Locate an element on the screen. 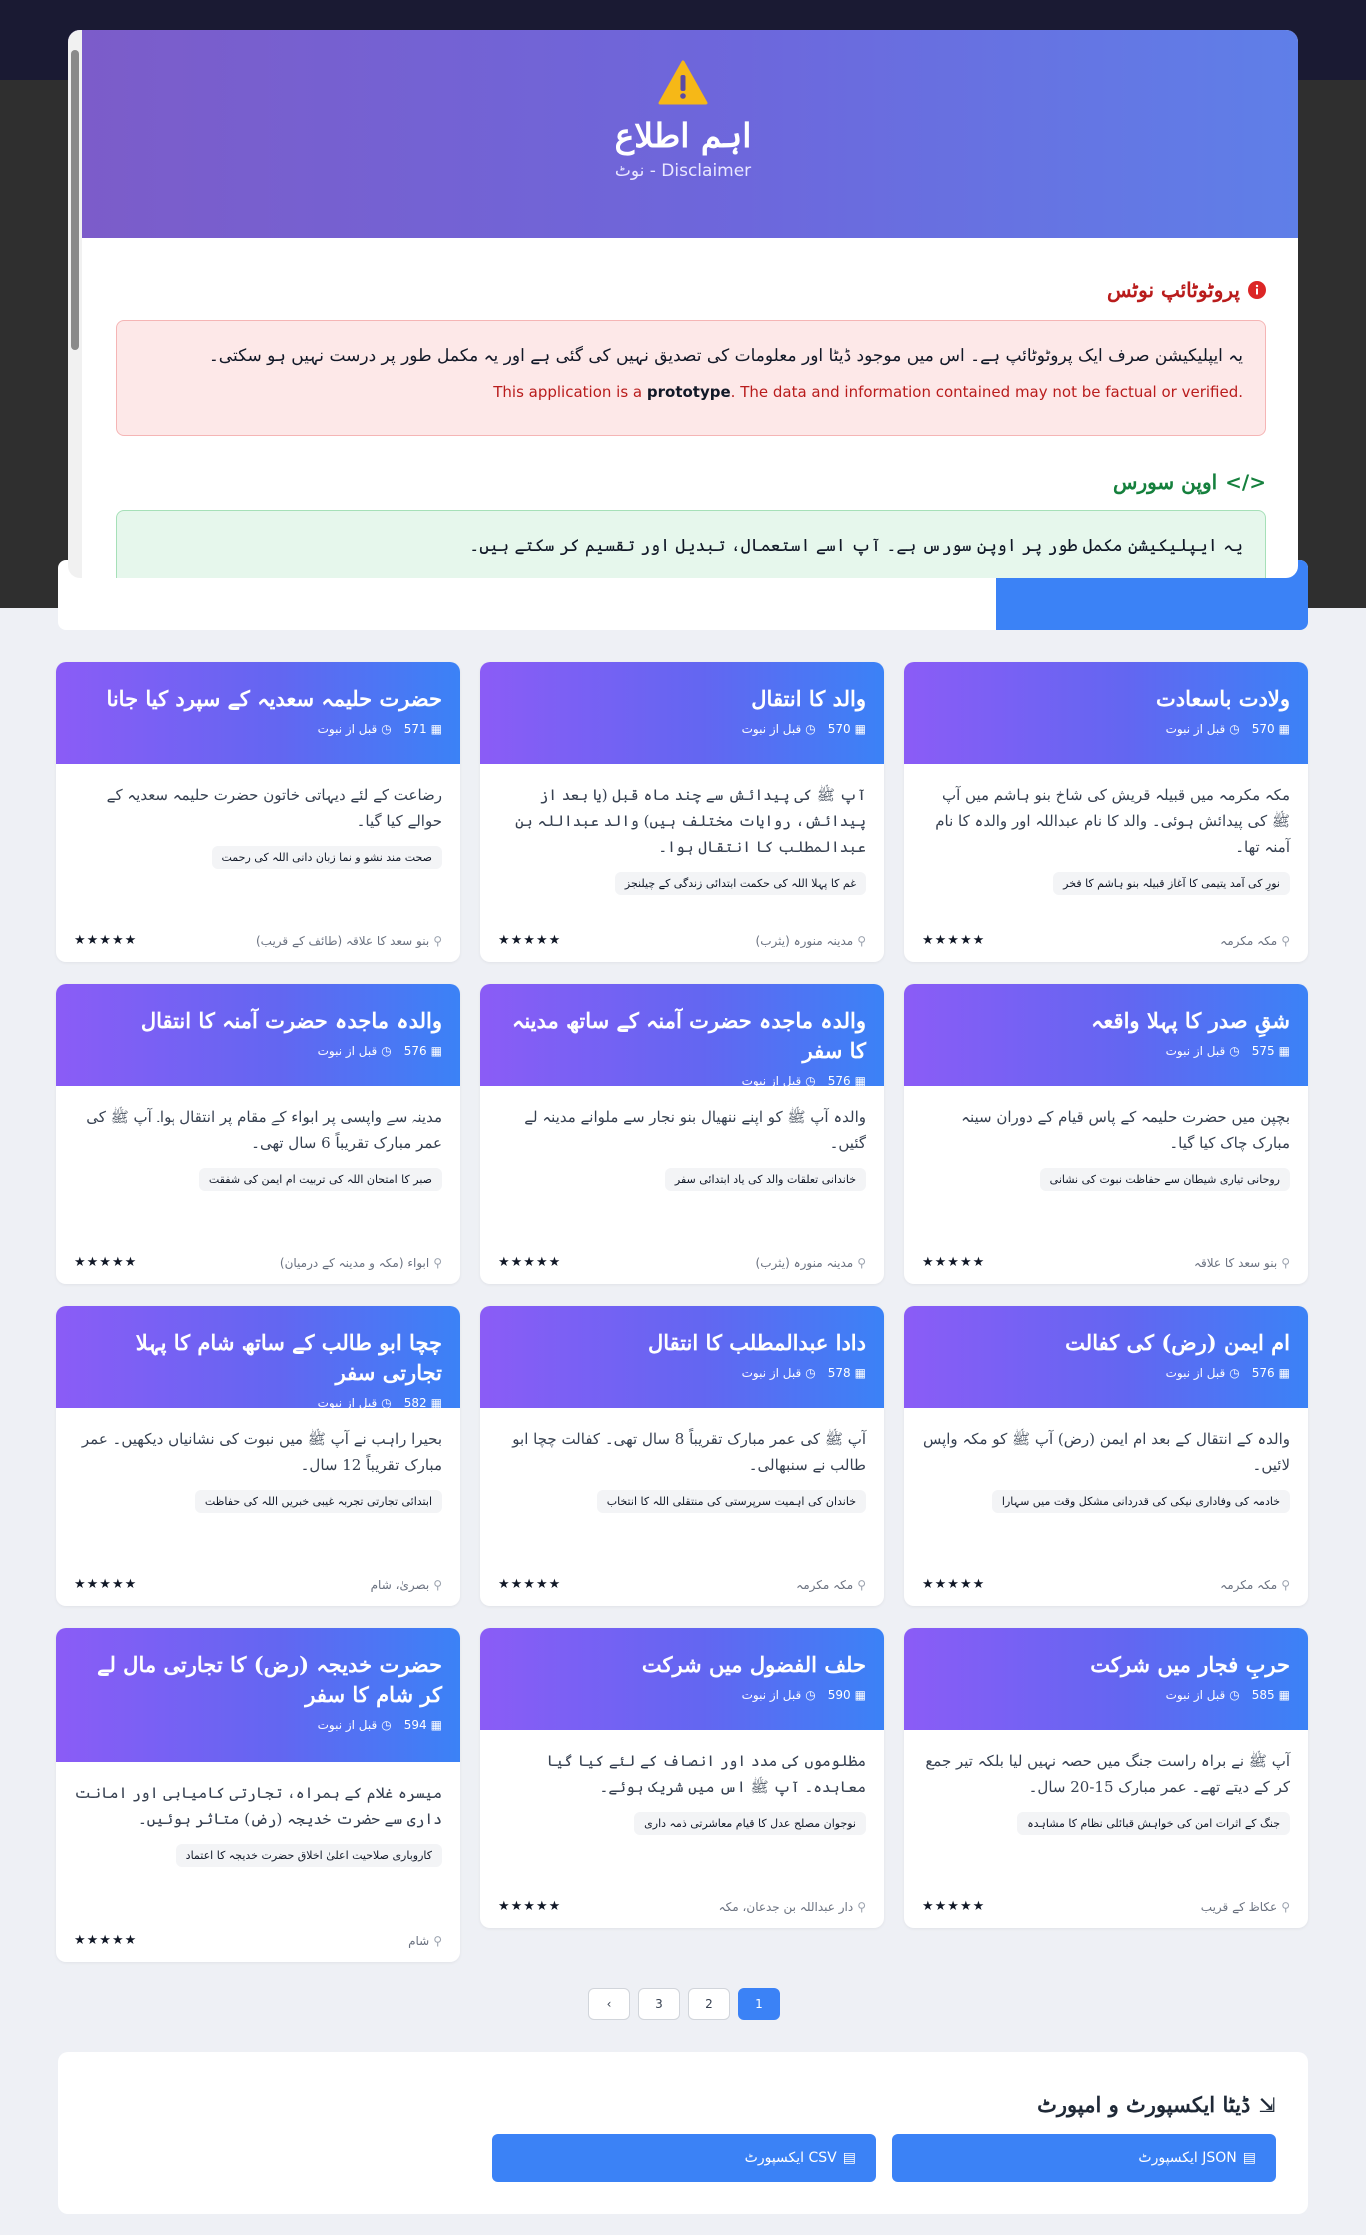  prototype-notice-heading: پروٹوٹائپ نوٹس is located at coordinates (1186, 290).